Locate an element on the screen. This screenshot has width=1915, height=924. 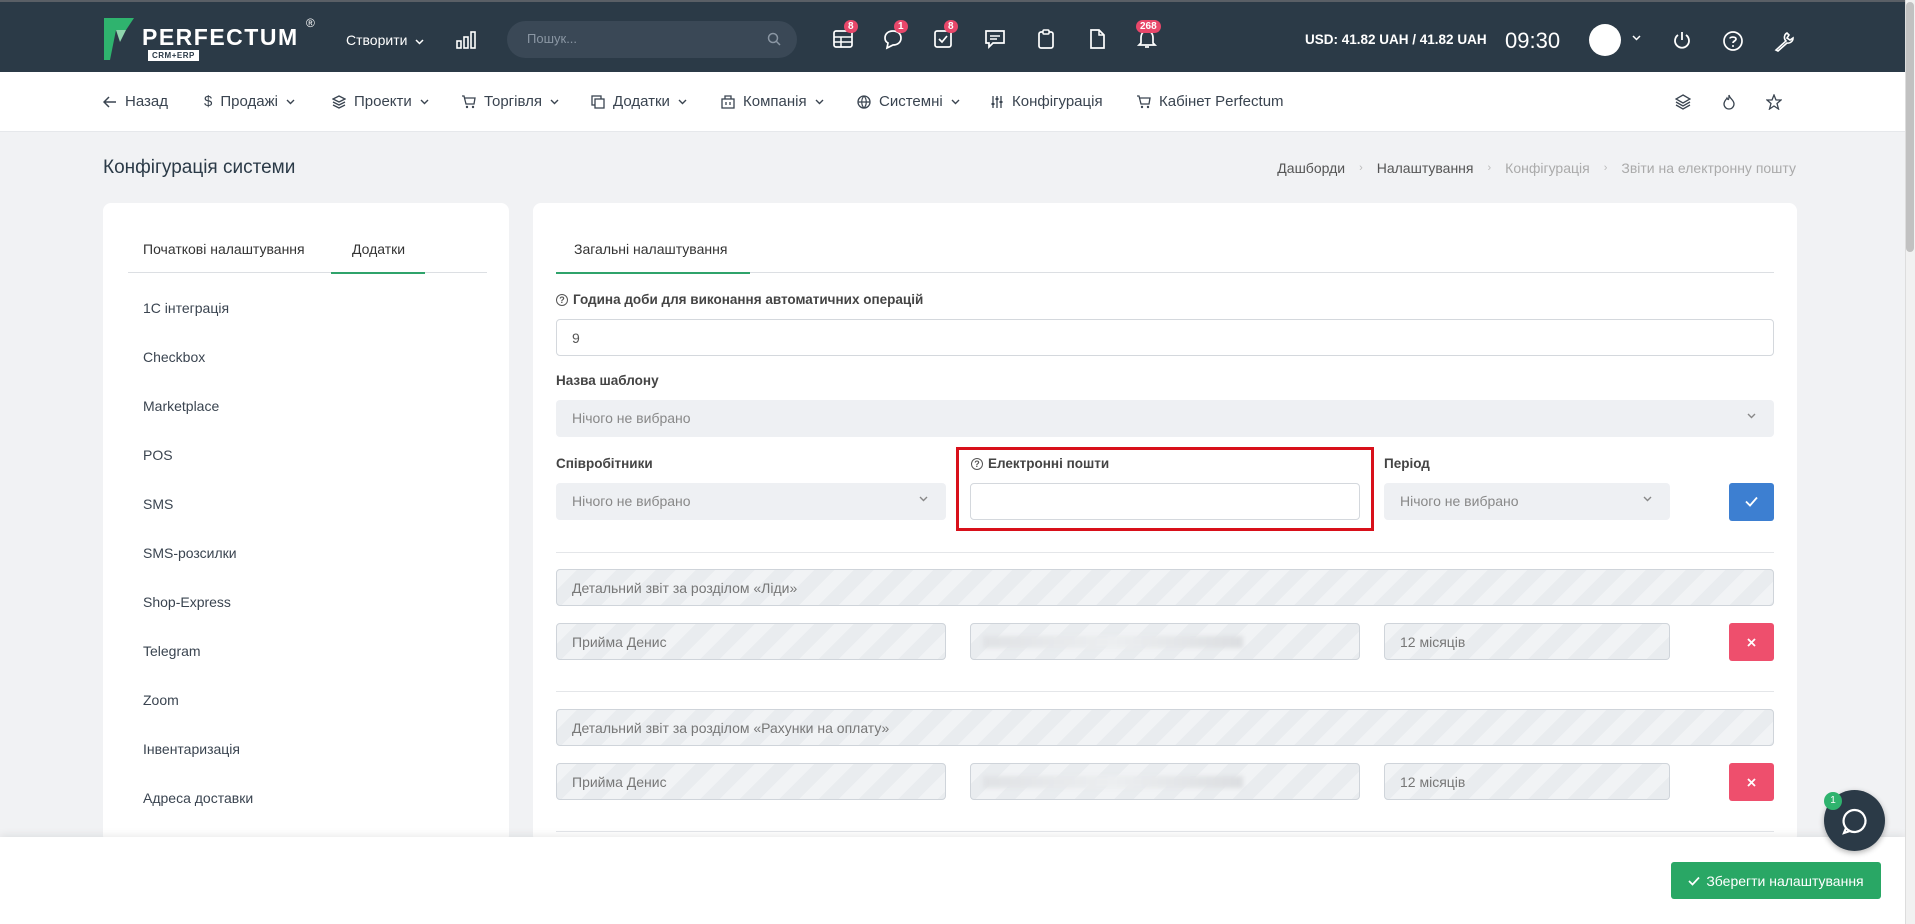
sliders-icon is located at coordinates (997, 101).